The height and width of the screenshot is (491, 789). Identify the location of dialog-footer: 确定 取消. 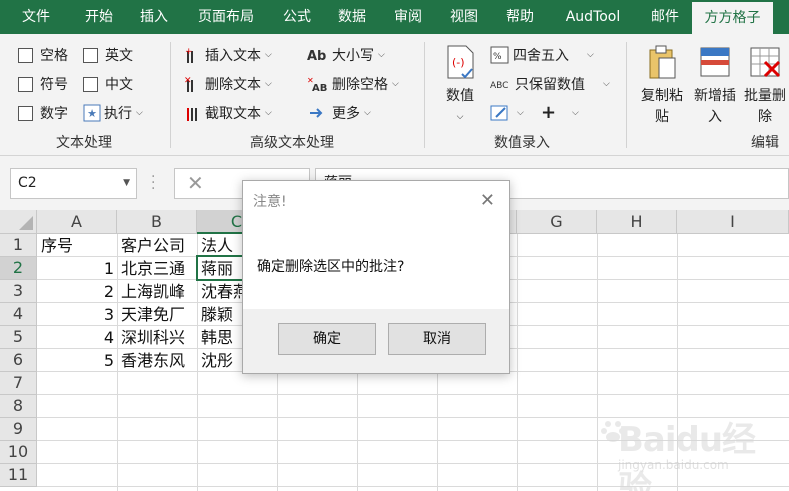
(376, 341).